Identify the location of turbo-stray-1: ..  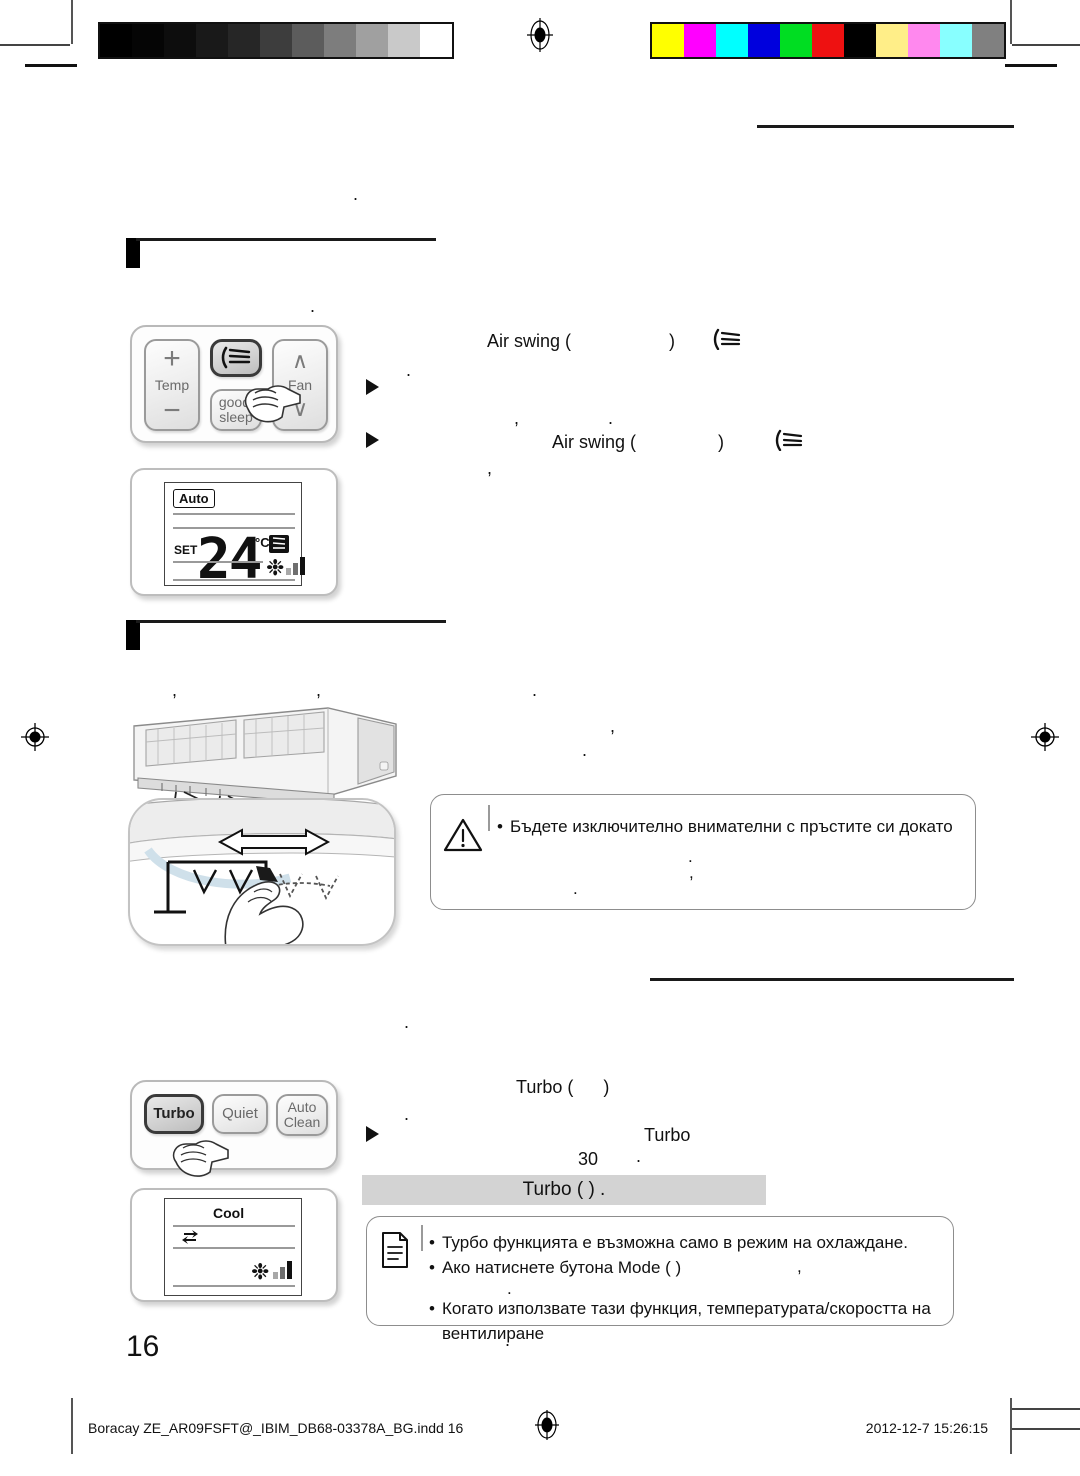
(407, 1022).